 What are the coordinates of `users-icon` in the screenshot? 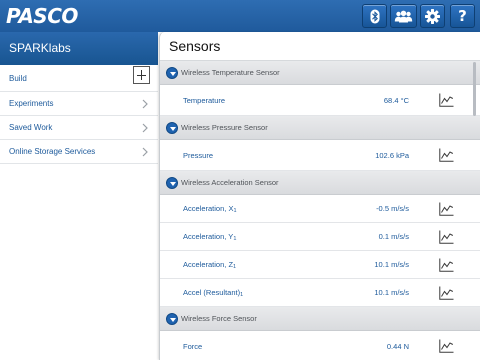 It's located at (403, 16).